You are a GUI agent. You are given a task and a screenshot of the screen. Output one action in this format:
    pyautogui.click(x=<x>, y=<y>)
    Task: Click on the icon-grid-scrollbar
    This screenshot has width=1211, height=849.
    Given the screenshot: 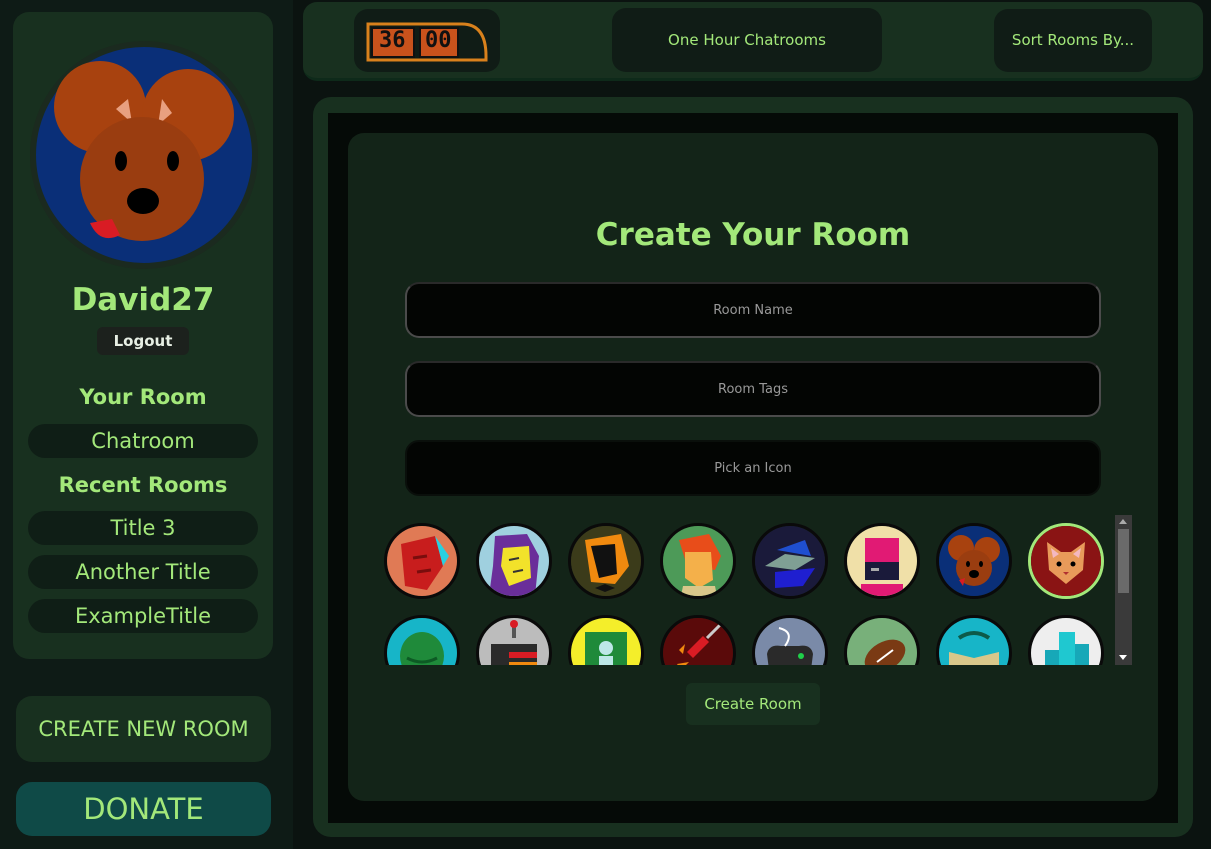 What is the action you would take?
    pyautogui.click(x=1123, y=590)
    